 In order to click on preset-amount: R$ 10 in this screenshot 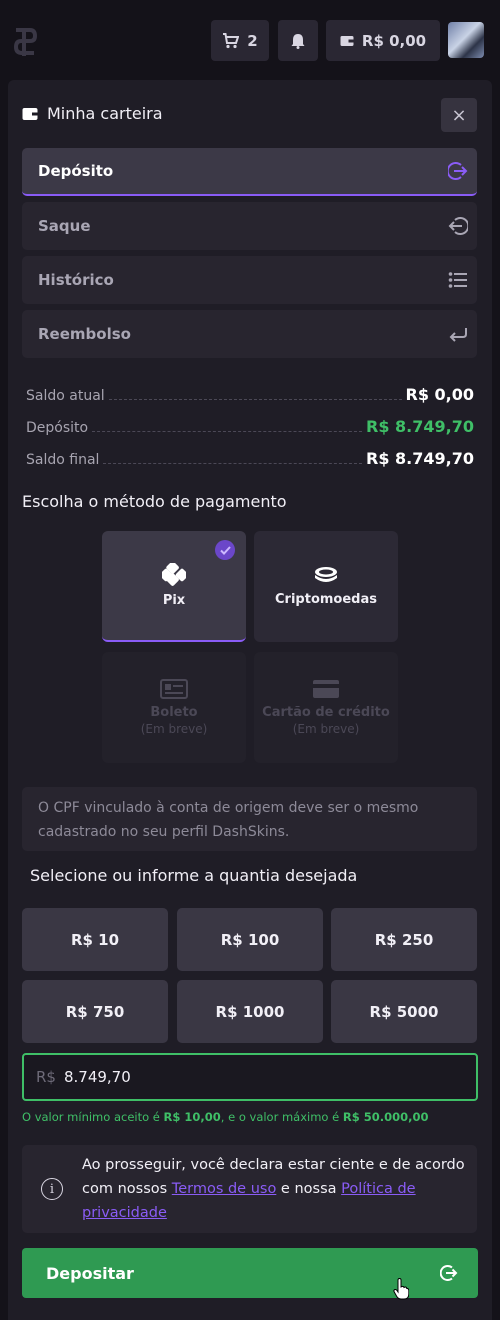, I will do `click(95, 939)`.